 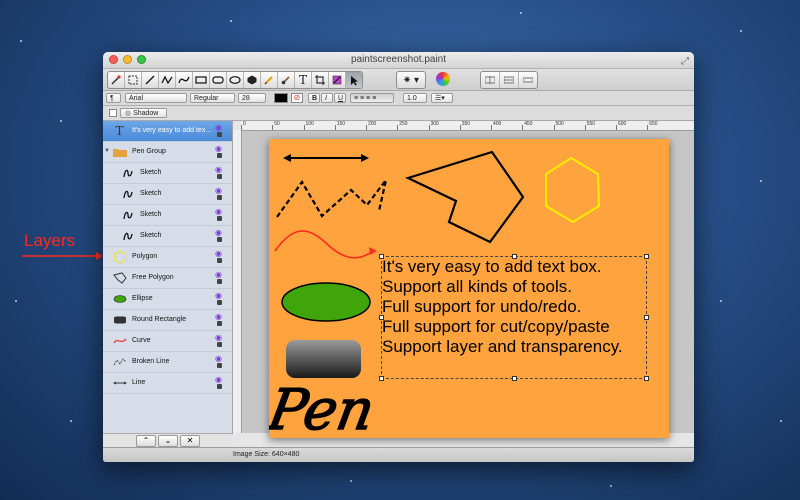 I want to click on layer-row: T It's very easy to add tex... ◉, so click(x=167, y=131).